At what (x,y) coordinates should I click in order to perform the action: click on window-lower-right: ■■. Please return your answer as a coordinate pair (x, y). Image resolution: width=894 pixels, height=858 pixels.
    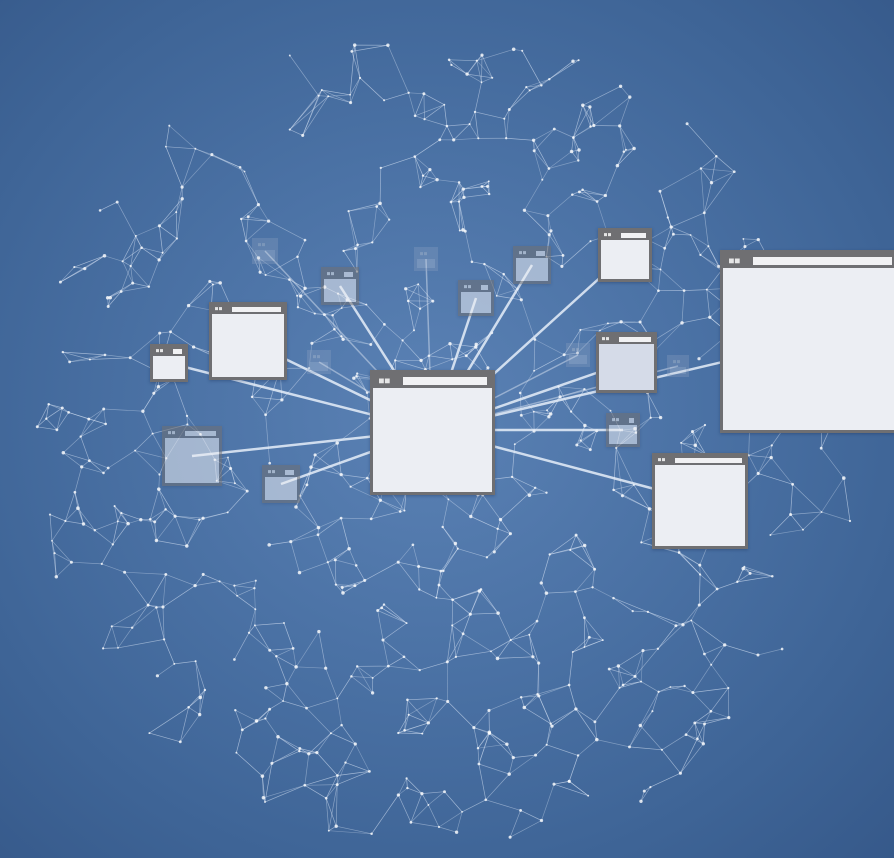
    Looking at the image, I should click on (700, 501).